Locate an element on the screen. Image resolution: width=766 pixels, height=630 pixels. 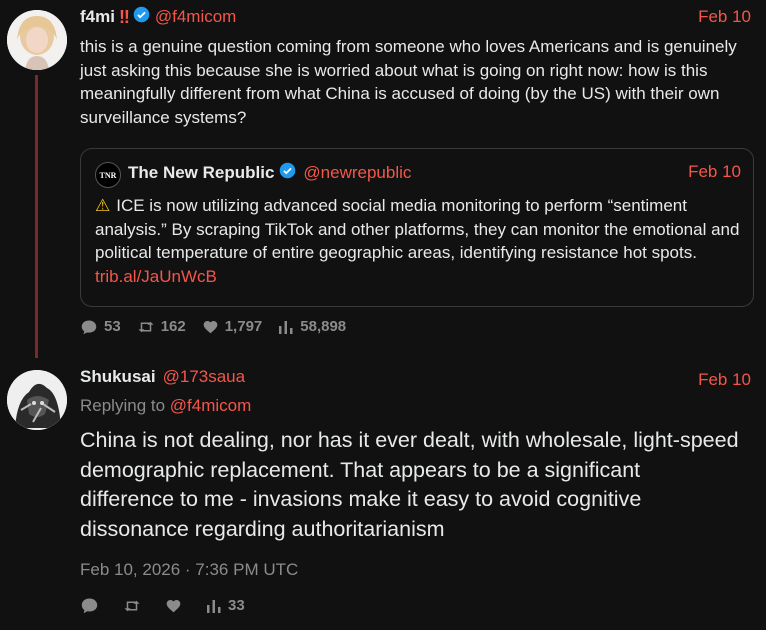
author-handle: @f4micom is located at coordinates (196, 17).